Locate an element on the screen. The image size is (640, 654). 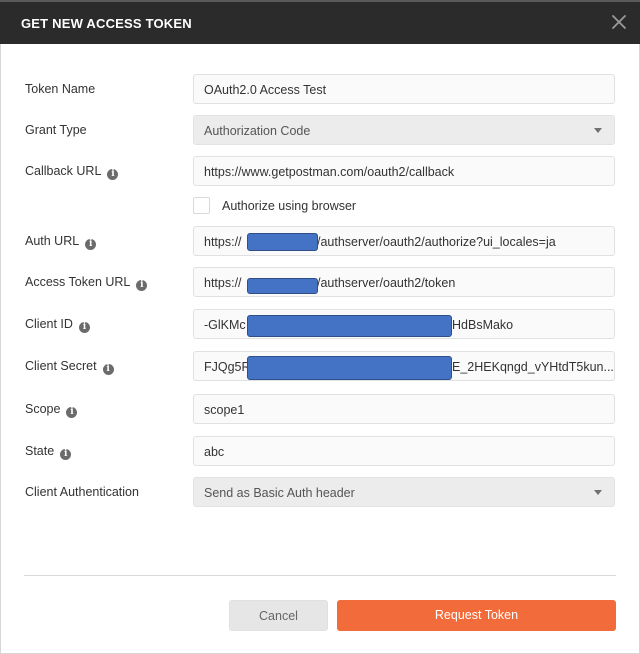
access-token-url-input: https:// /authserver/oauth2/token is located at coordinates (404, 282).